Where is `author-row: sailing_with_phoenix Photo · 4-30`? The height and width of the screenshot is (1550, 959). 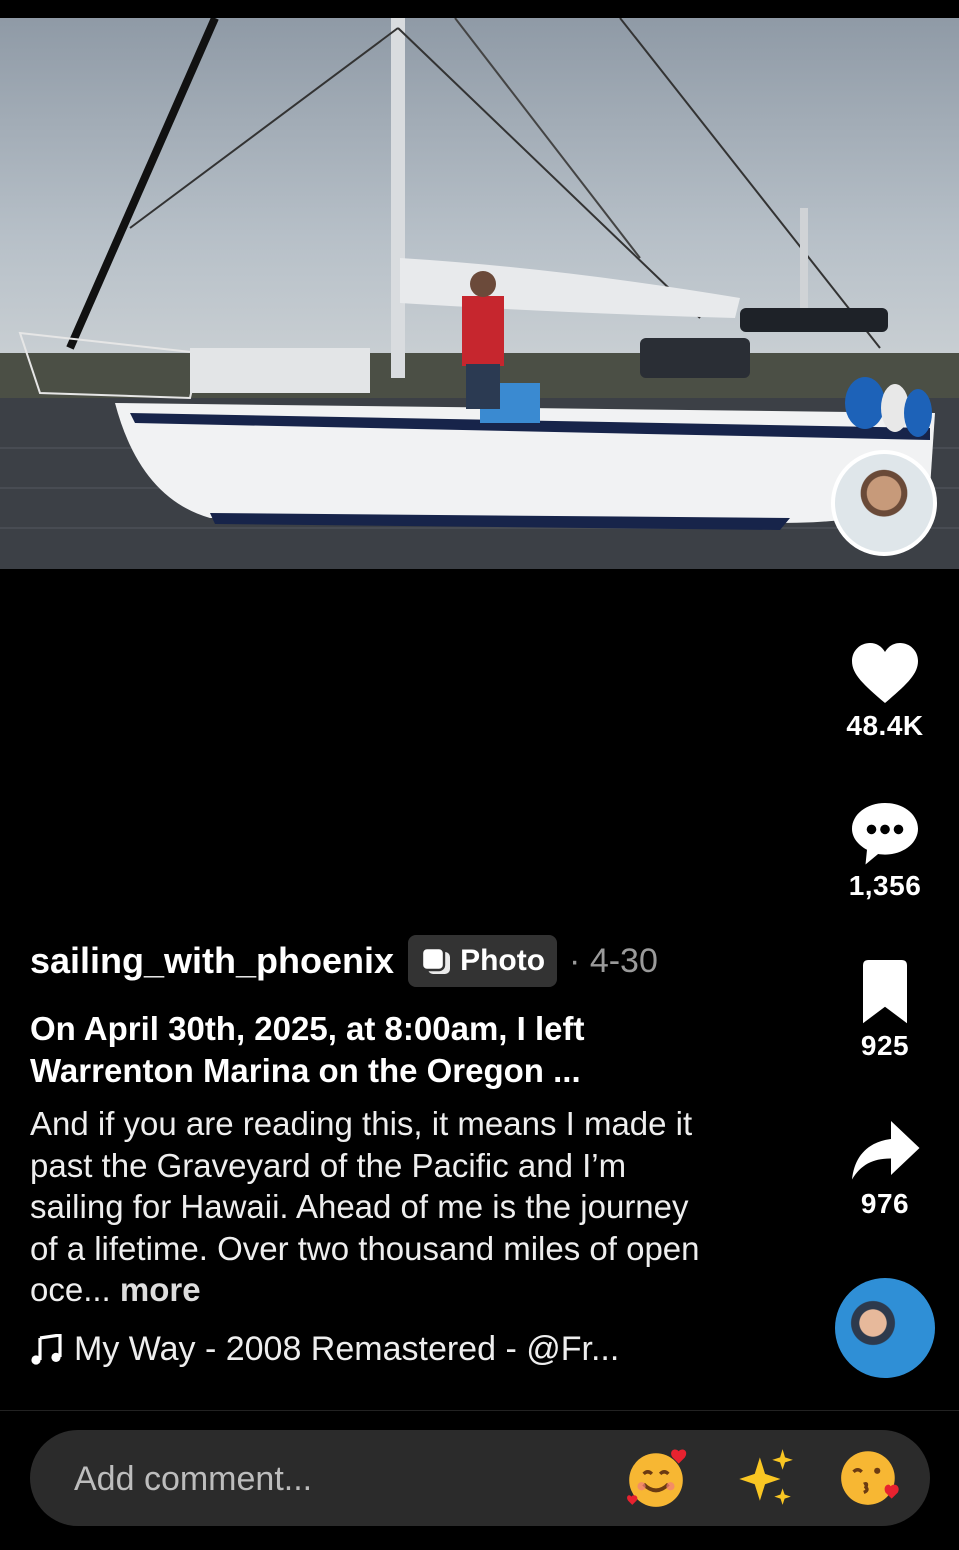
author-row: sailing_with_phoenix Photo · 4-30 is located at coordinates (344, 961).